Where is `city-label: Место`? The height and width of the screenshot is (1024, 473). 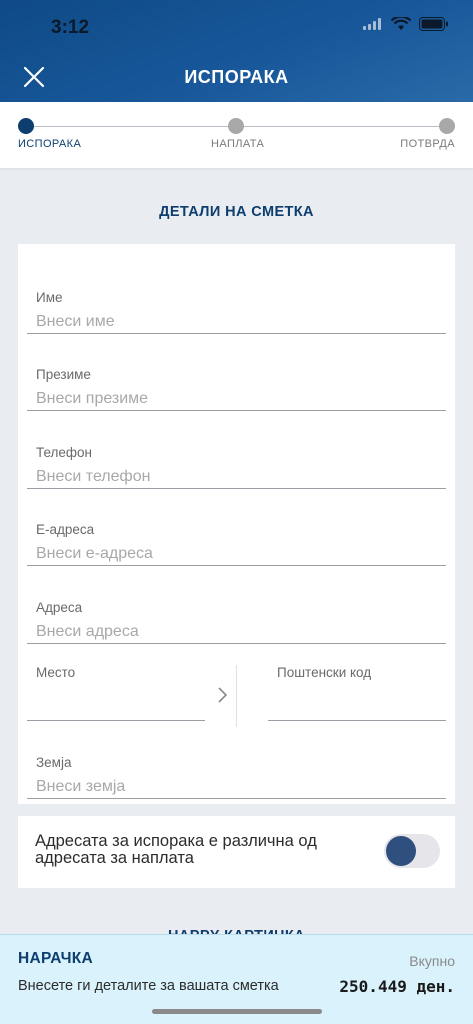 city-label: Место is located at coordinates (56, 672).